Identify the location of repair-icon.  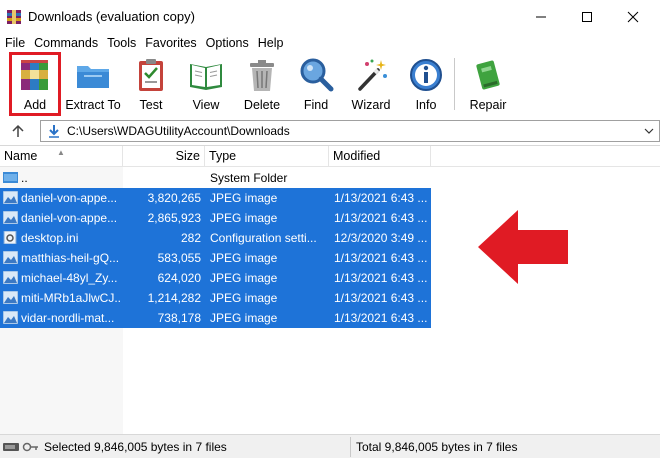
(488, 75).